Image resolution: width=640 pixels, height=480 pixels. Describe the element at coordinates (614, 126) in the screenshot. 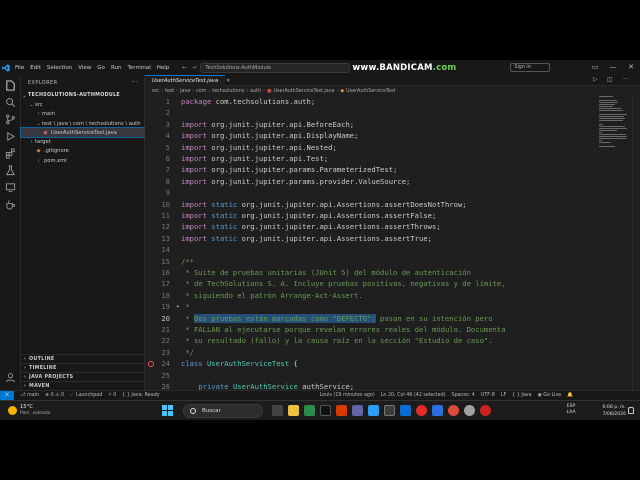

I see `minimap` at that location.